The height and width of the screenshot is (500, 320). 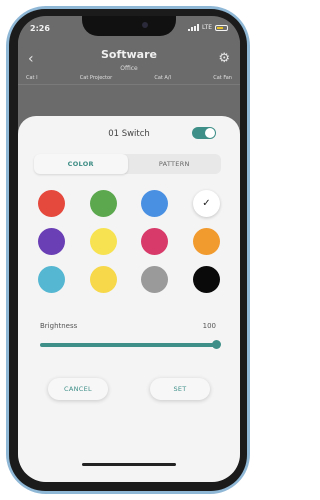 What do you see at coordinates (81, 164) in the screenshot?
I see `tab-color: COLOR` at bounding box center [81, 164].